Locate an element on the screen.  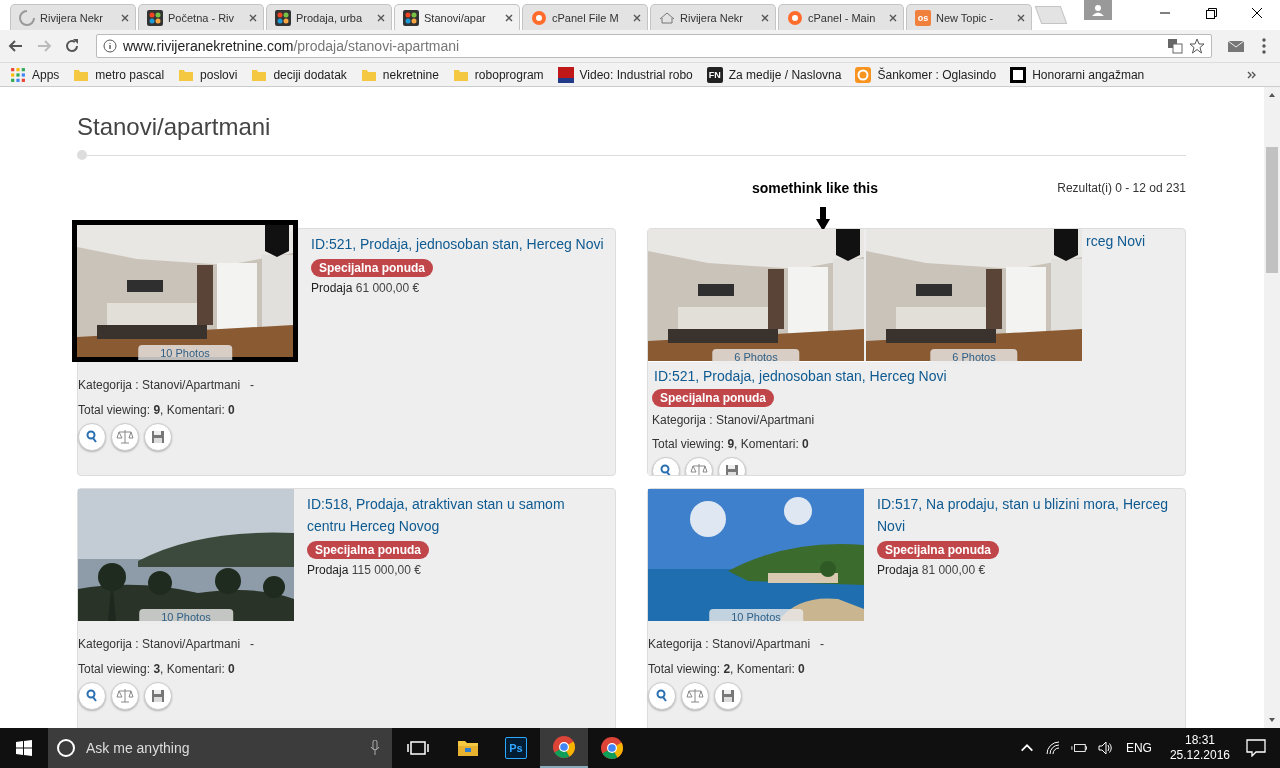
apps-icon is located at coordinates (18, 74).